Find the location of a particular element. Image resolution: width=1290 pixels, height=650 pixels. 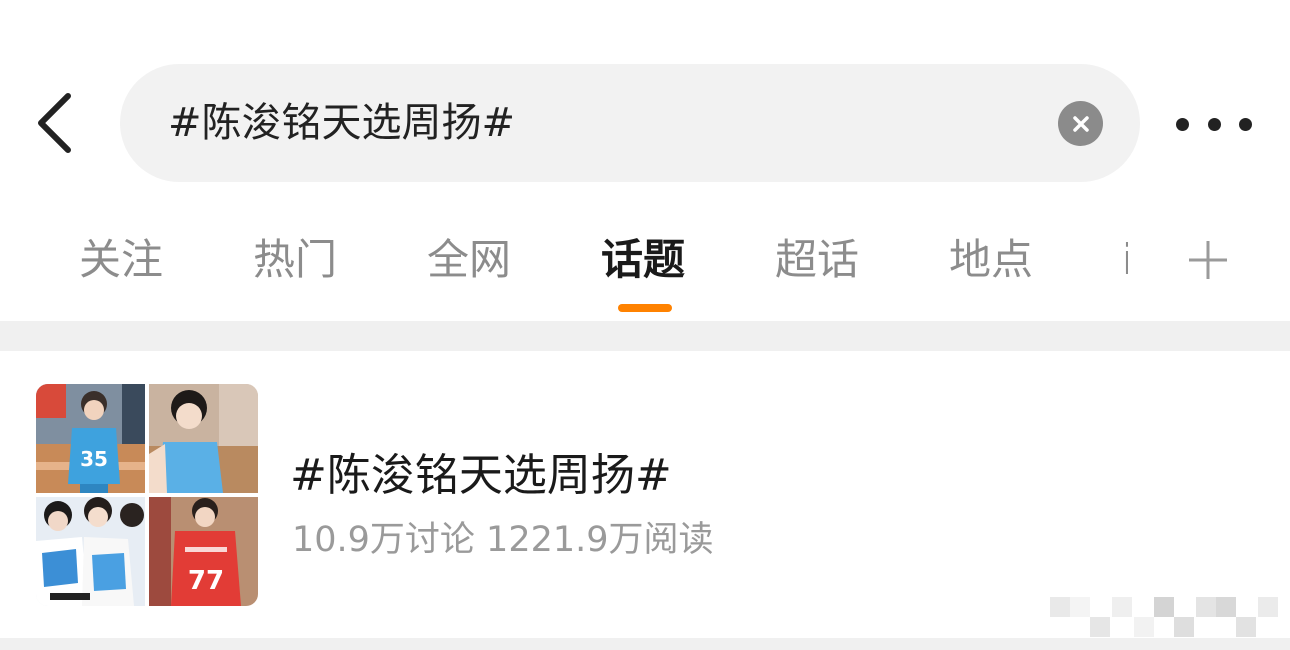

close-icon is located at coordinates (1080, 123).